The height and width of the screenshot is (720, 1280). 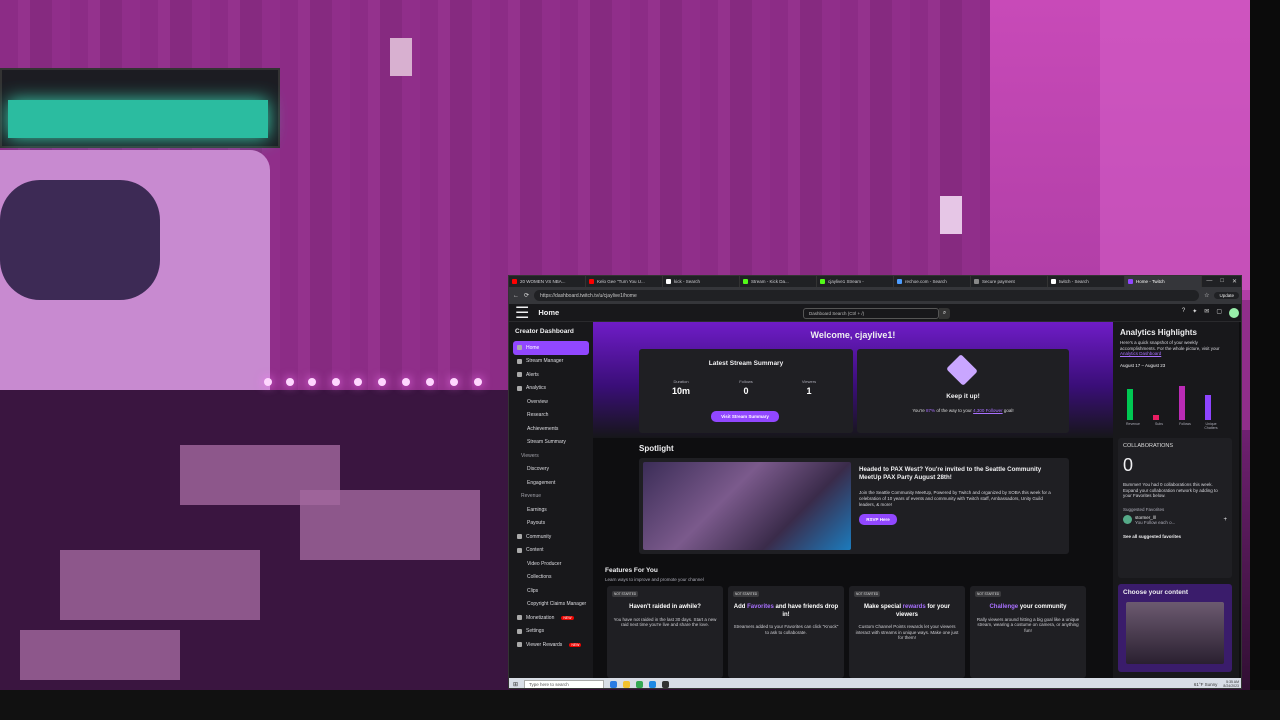 I want to click on search-placeholder: Dashboard Search (Ctrl + /), so click(x=837, y=313).